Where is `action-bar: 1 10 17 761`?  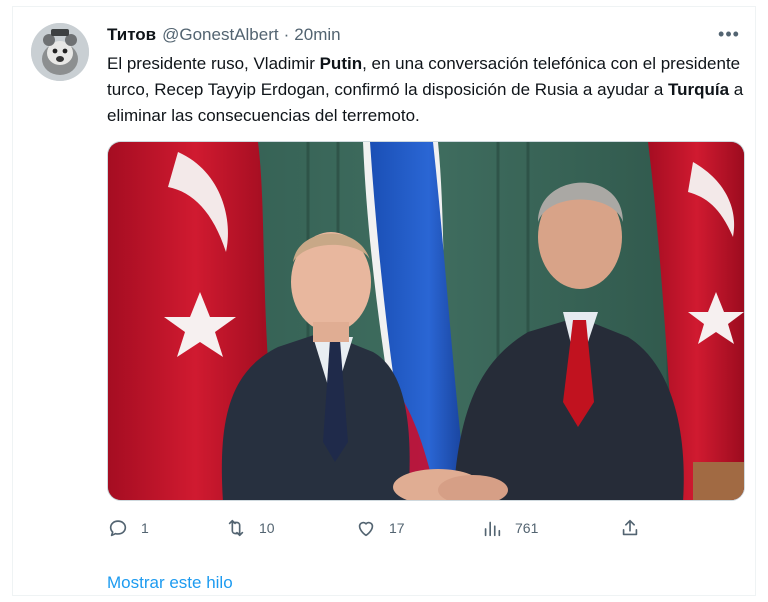
action-bar: 1 10 17 761 is located at coordinates (387, 528).